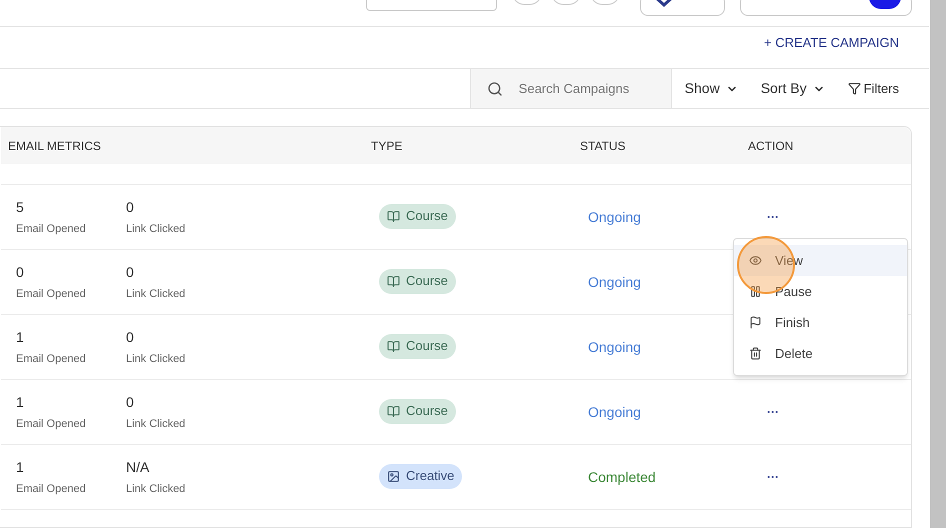 The image size is (946, 528). Describe the element at coordinates (20, 272) in the screenshot. I see `email-opened-count: 0` at that location.